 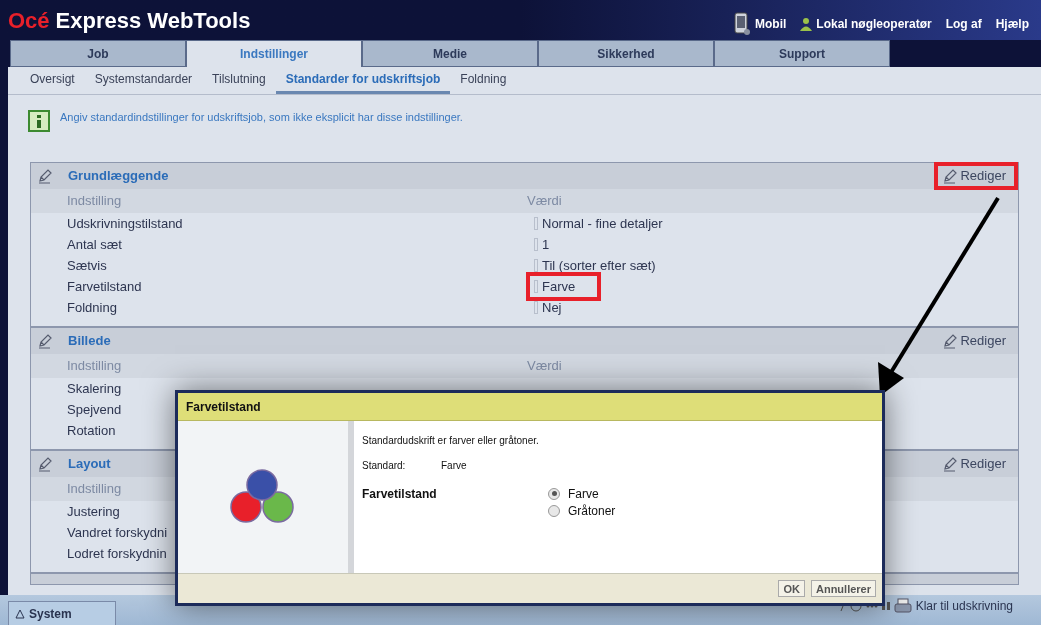 What do you see at coordinates (791, 588) in the screenshot?
I see `dialog-button: OK` at bounding box center [791, 588].